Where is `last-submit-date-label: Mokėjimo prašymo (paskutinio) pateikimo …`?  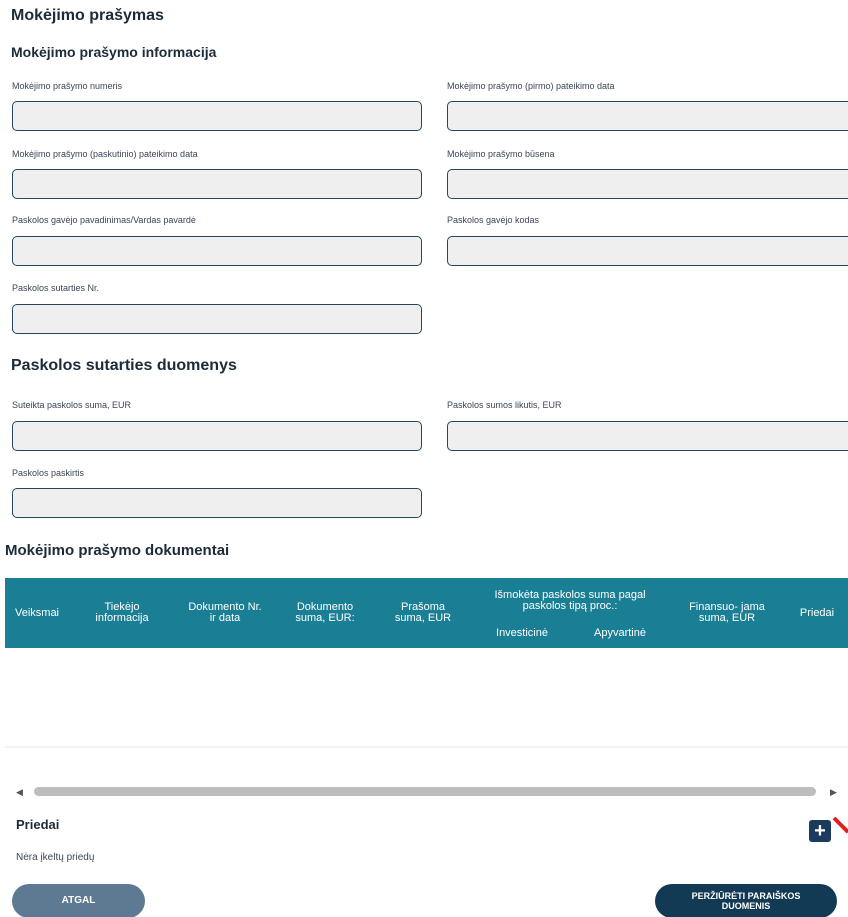 last-submit-date-label: Mokėjimo prašymo (paskutinio) pateikimo … is located at coordinates (105, 154).